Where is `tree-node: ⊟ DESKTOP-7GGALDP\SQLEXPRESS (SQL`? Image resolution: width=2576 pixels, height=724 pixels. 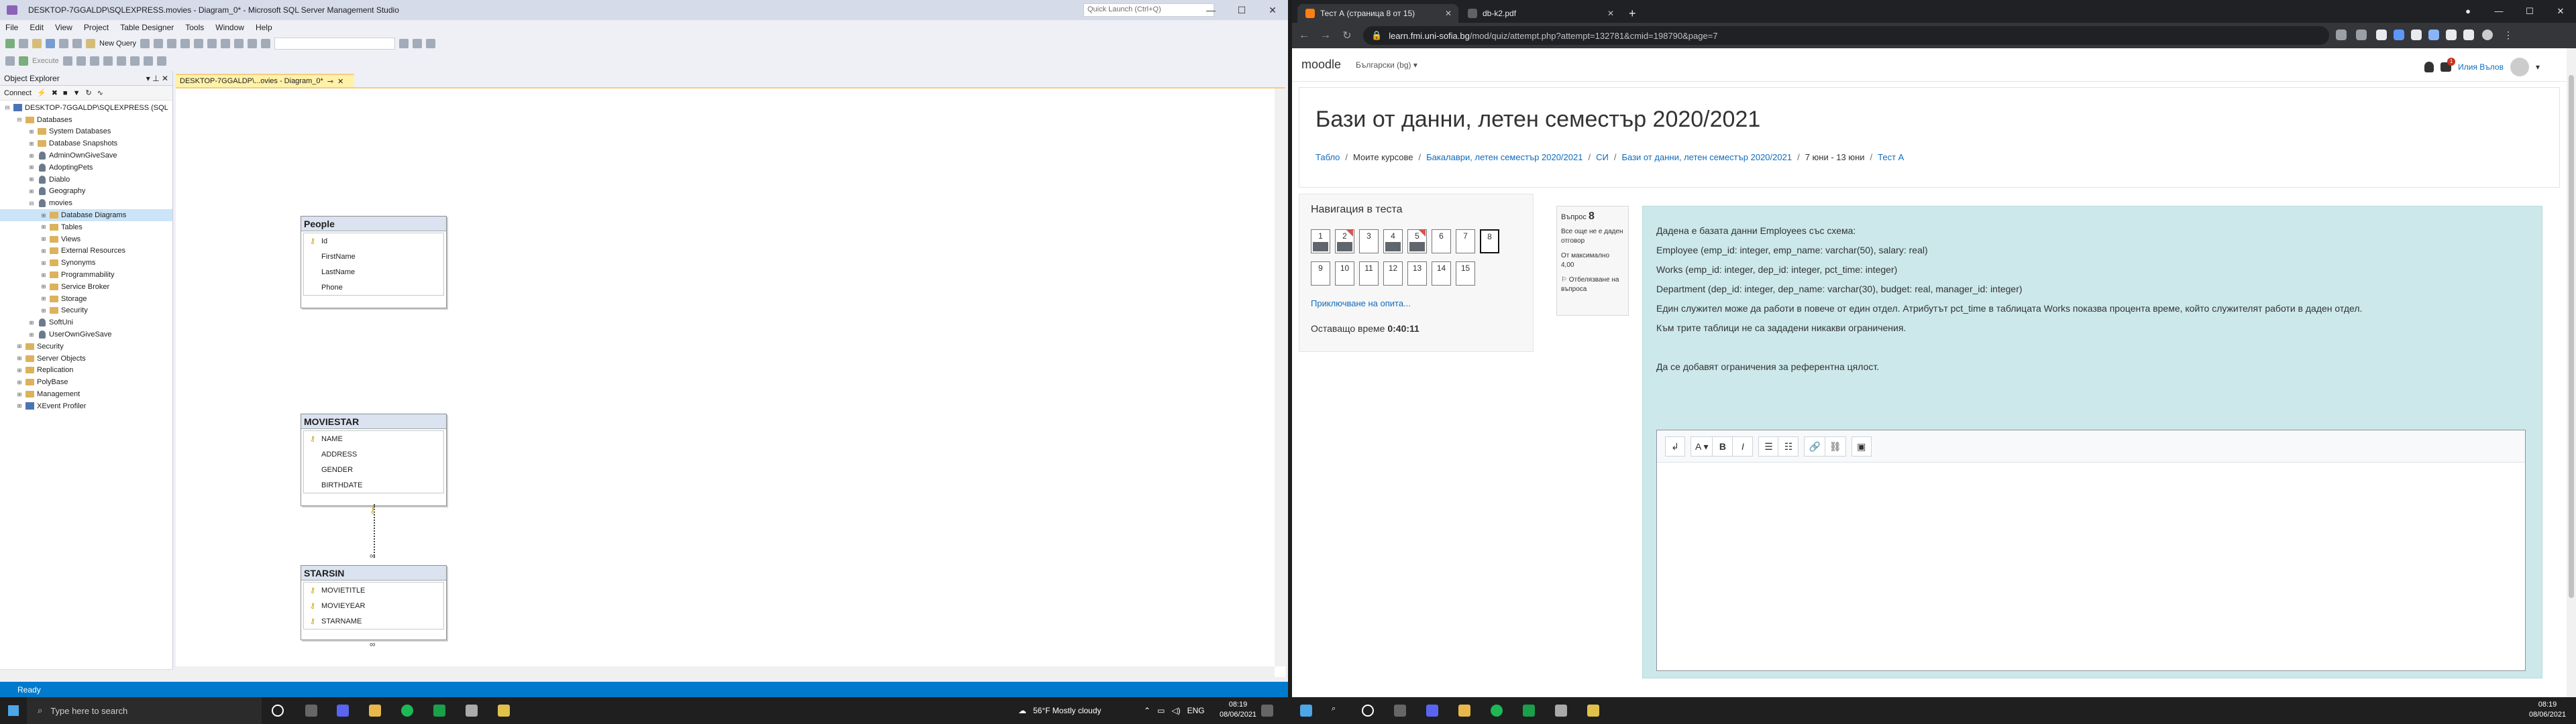
tree-node: ⊟ DESKTOP-7GGALDP\SQLEXPRESS (SQL is located at coordinates (86, 108).